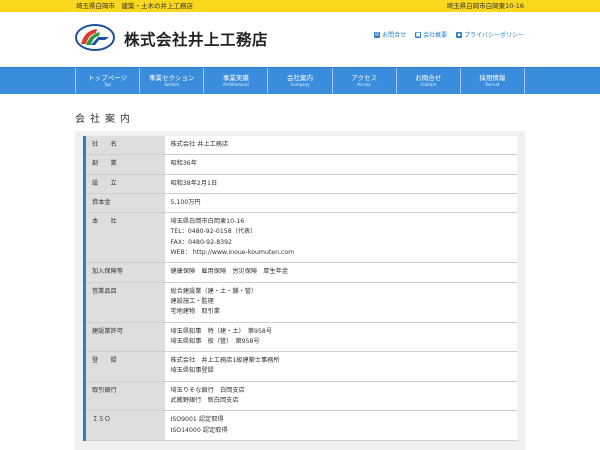 The image size is (600, 450). What do you see at coordinates (192, 371) in the screenshot?
I see `row-value-line: 埼玉県知事登録` at bounding box center [192, 371].